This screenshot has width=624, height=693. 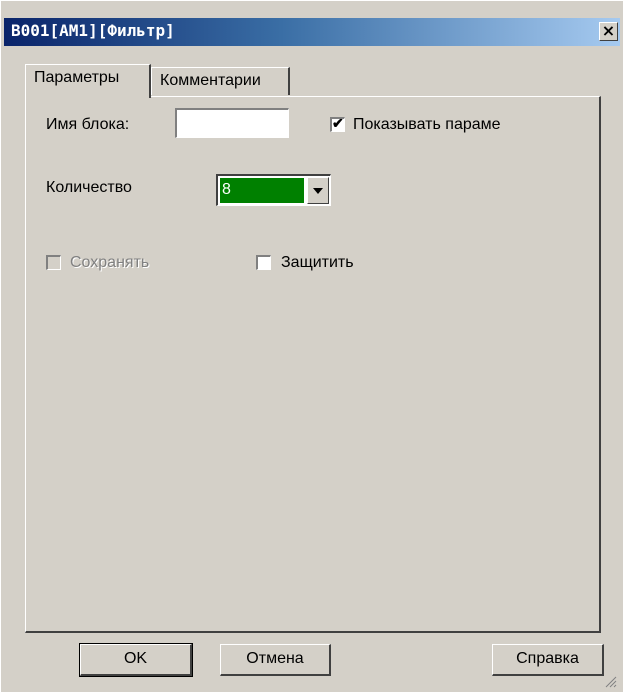 I want to click on tab-parameters: Параметры, so click(x=88, y=81).